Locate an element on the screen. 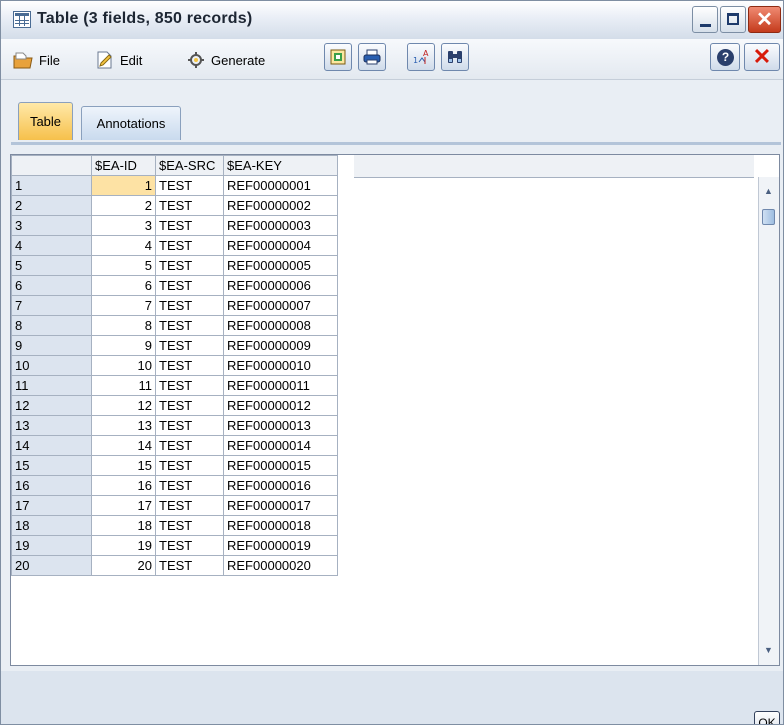  row-header: 8 is located at coordinates (51, 325).